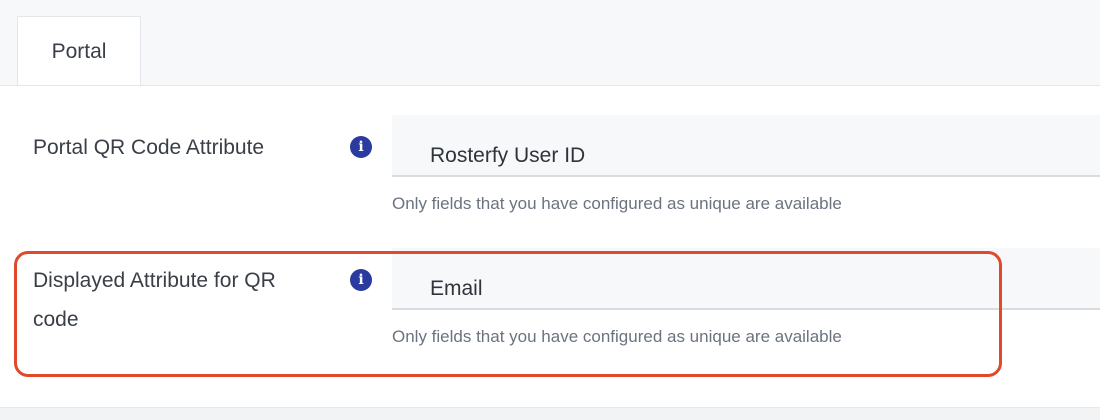  I want to click on tab-portal: Portal, so click(79, 51).